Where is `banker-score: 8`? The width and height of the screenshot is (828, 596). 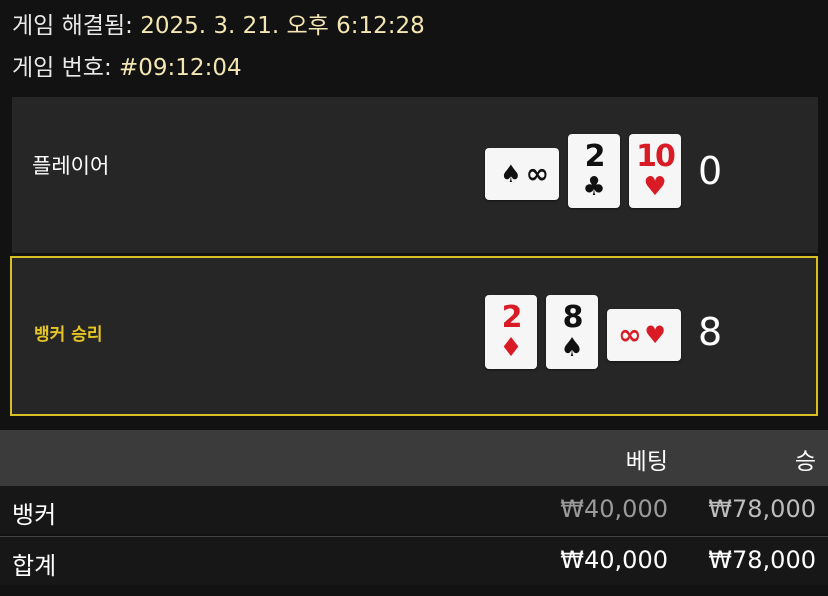 banker-score: 8 is located at coordinates (710, 332).